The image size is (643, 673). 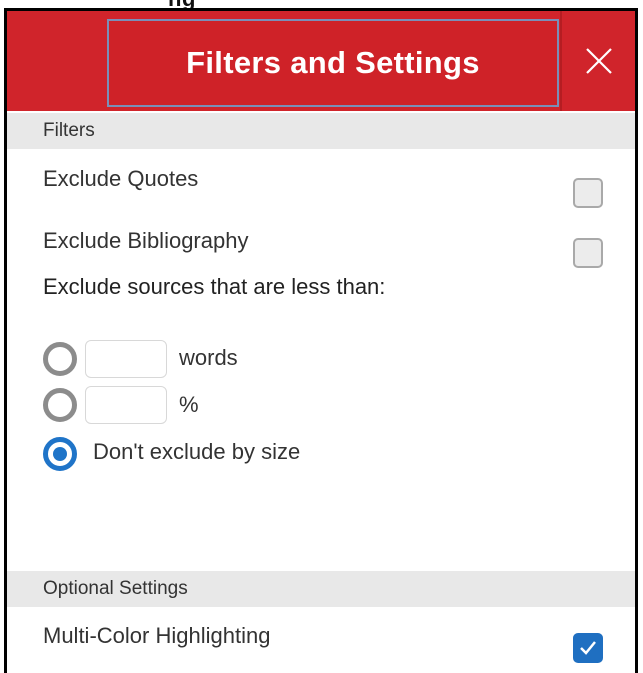 What do you see at coordinates (208, 357) in the screenshot?
I see `words-unit-label: words` at bounding box center [208, 357].